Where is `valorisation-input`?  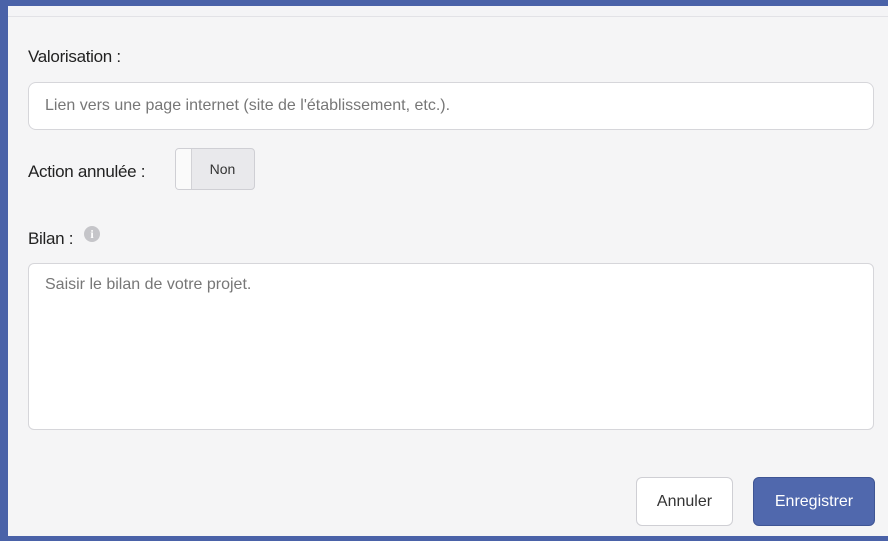 valorisation-input is located at coordinates (451, 106).